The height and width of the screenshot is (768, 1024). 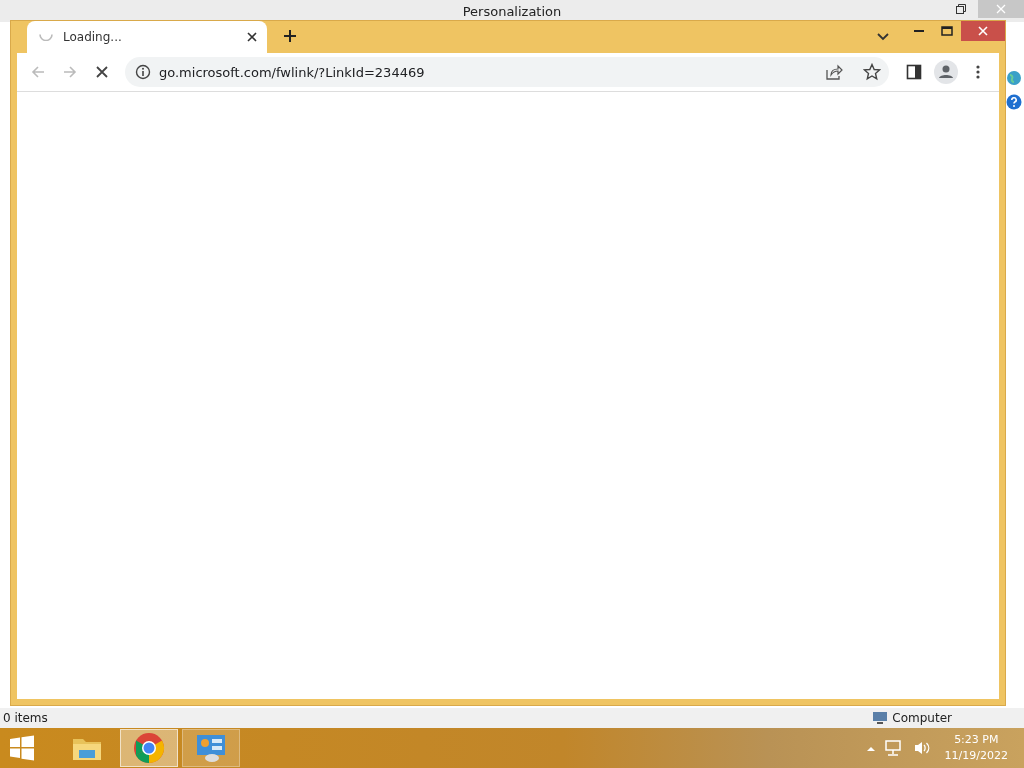 I want to click on profile-button, so click(x=946, y=72).